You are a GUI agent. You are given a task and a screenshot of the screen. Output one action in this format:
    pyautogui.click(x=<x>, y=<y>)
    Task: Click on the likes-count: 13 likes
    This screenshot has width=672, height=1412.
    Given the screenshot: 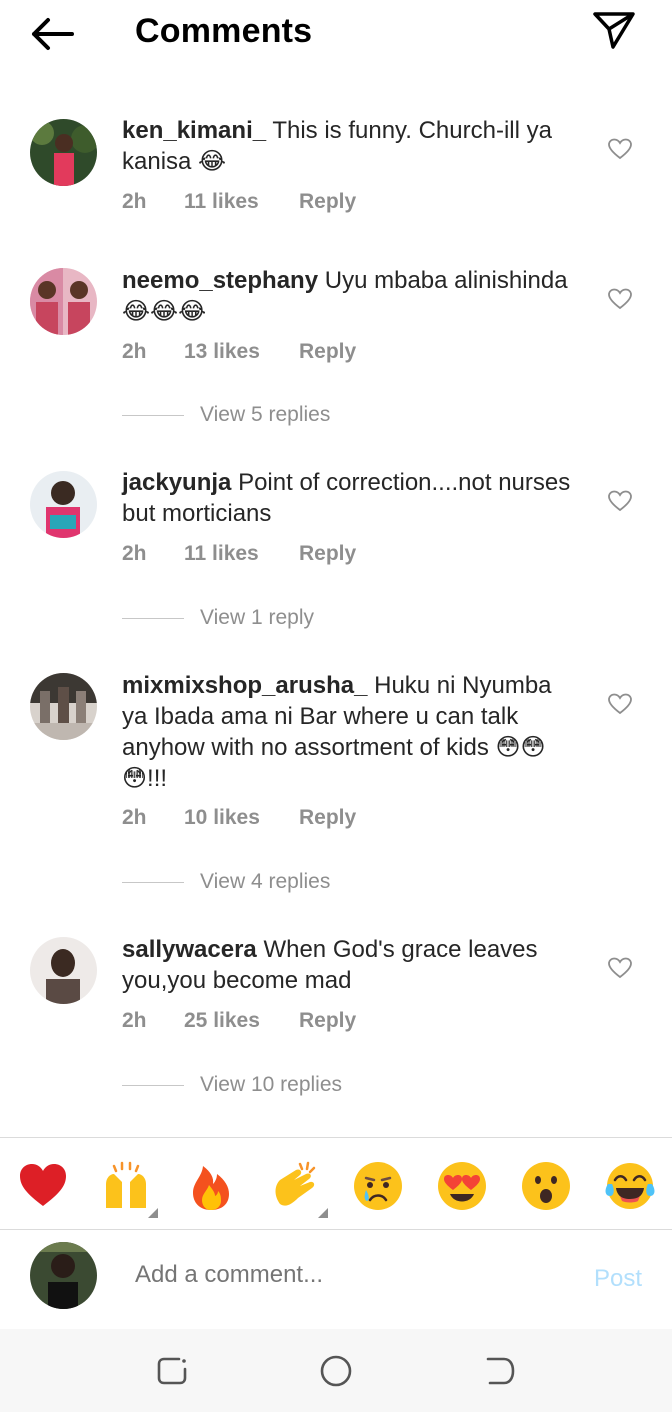 What is the action you would take?
    pyautogui.click(x=241, y=352)
    